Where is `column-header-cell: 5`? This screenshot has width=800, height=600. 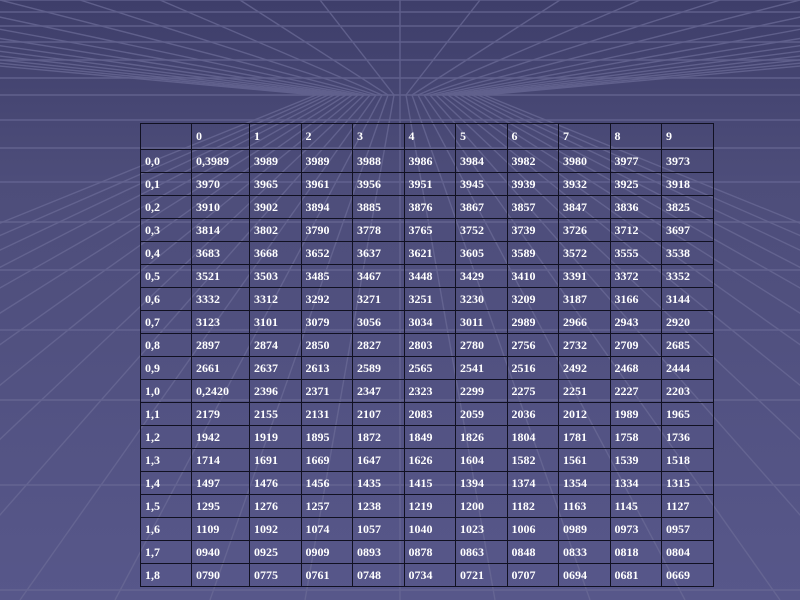 column-header-cell: 5 is located at coordinates (481, 136).